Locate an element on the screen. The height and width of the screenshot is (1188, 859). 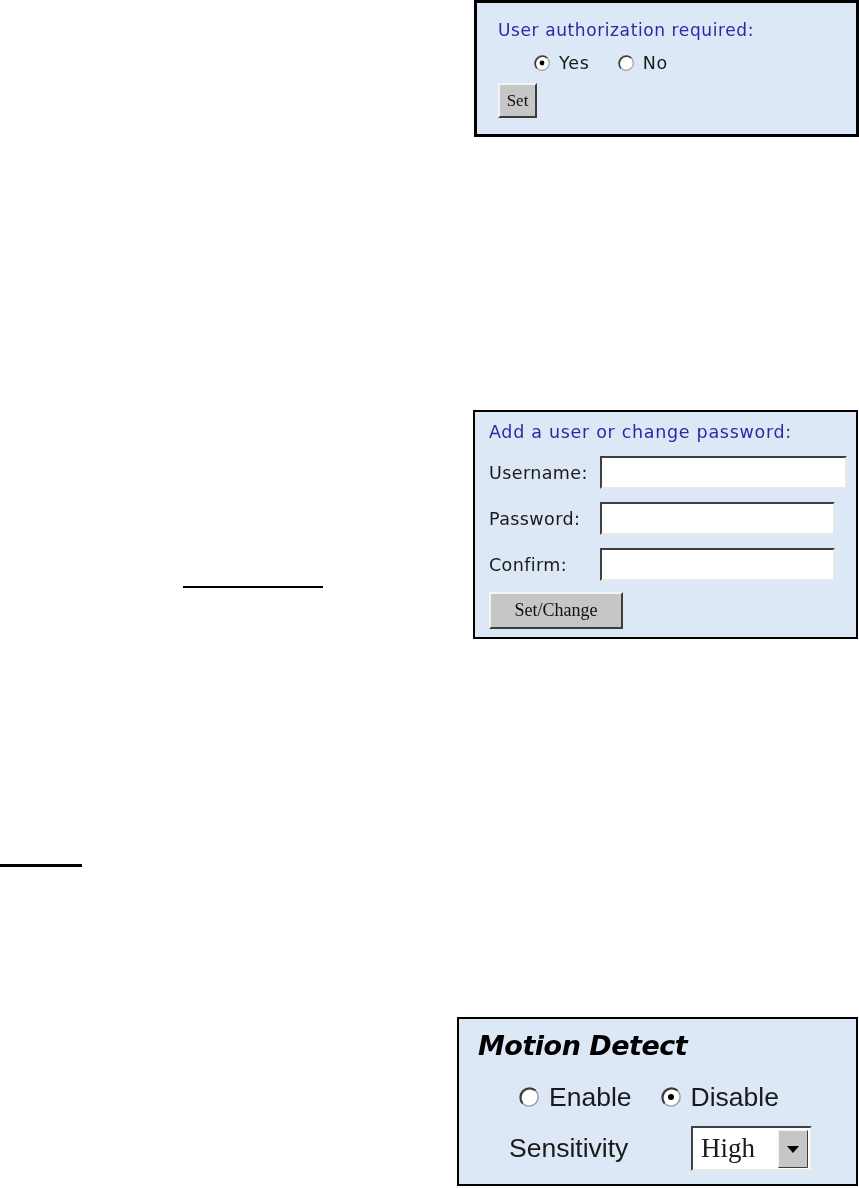
sensitivity-dropdown: High is located at coordinates (751, 1148).